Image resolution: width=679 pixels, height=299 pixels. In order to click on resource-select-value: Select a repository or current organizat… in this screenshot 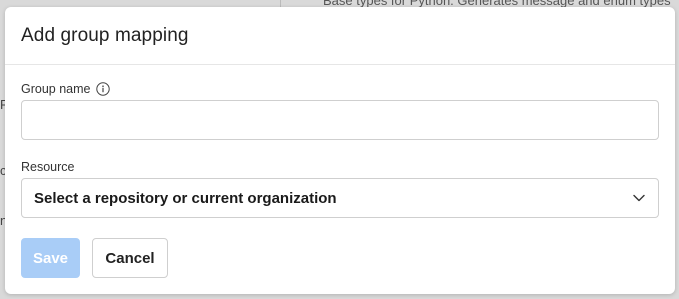, I will do `click(185, 198)`.